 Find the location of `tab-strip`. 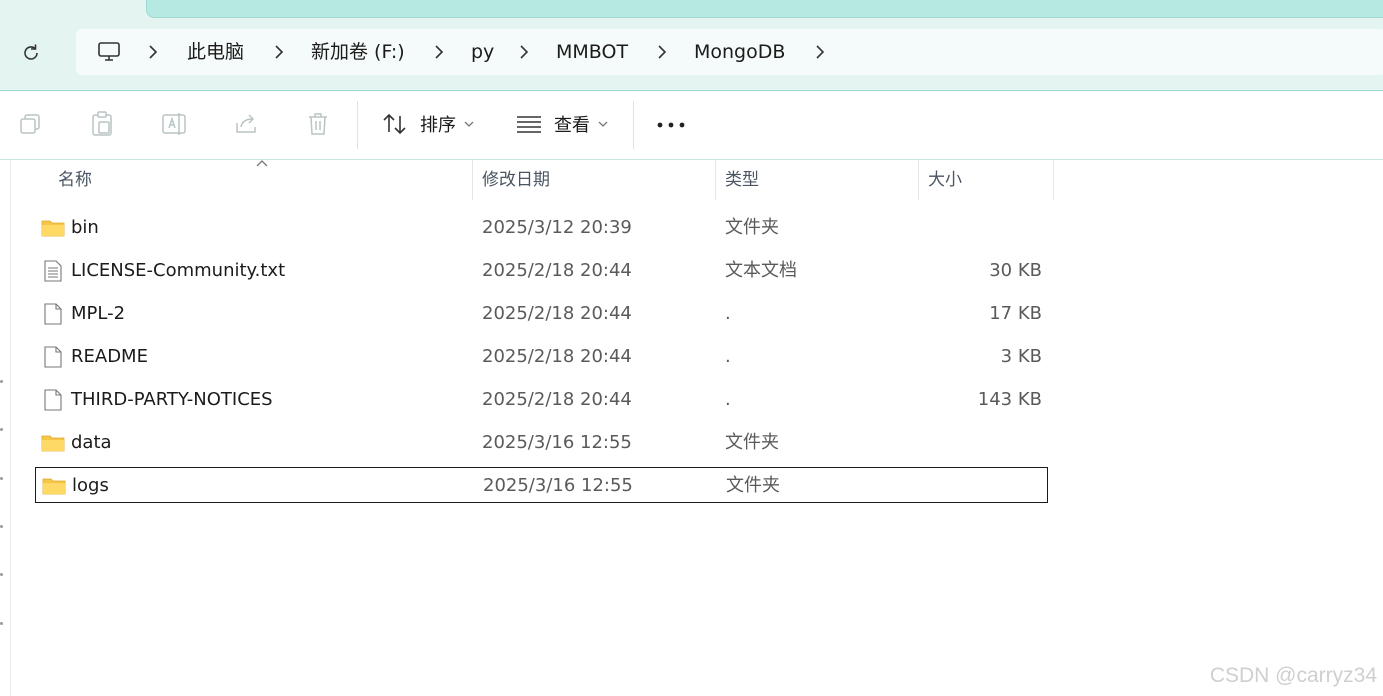

tab-strip is located at coordinates (691, 9).